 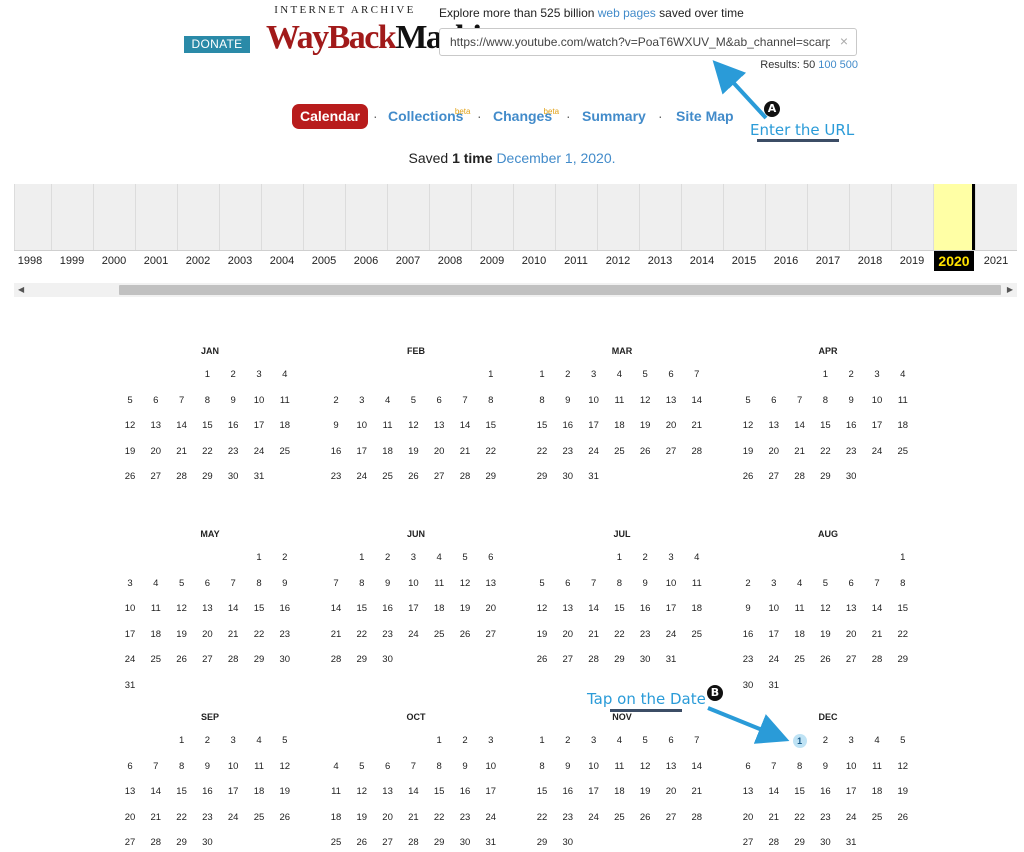 What do you see at coordinates (416, 717) in the screenshot?
I see `month-name: OCT` at bounding box center [416, 717].